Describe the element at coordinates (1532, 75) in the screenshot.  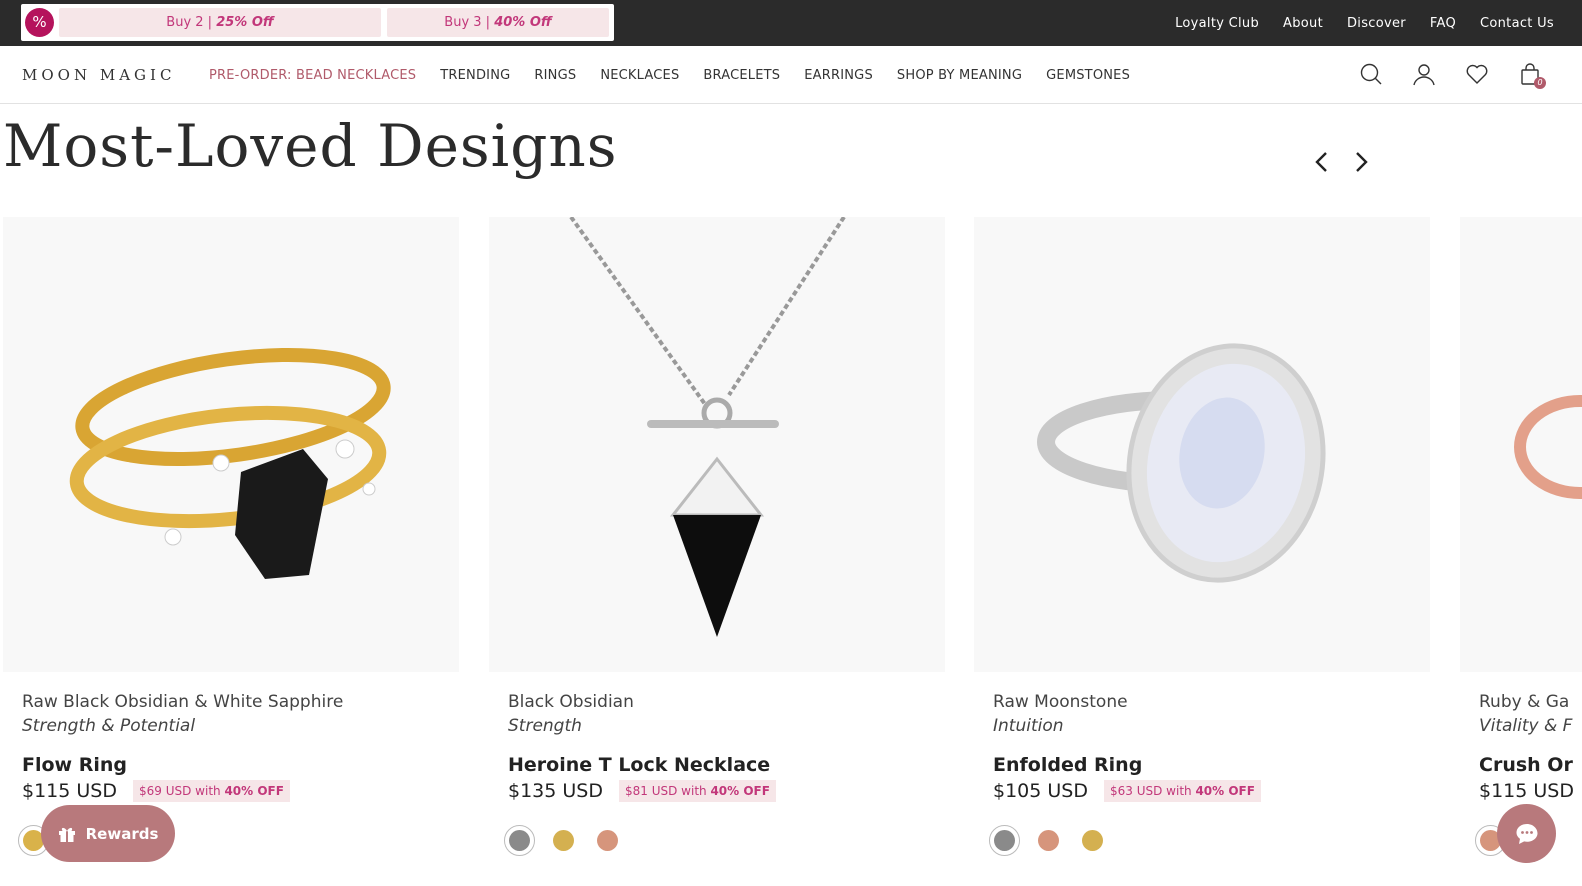
I see `cart-bag-icon: 0` at that location.